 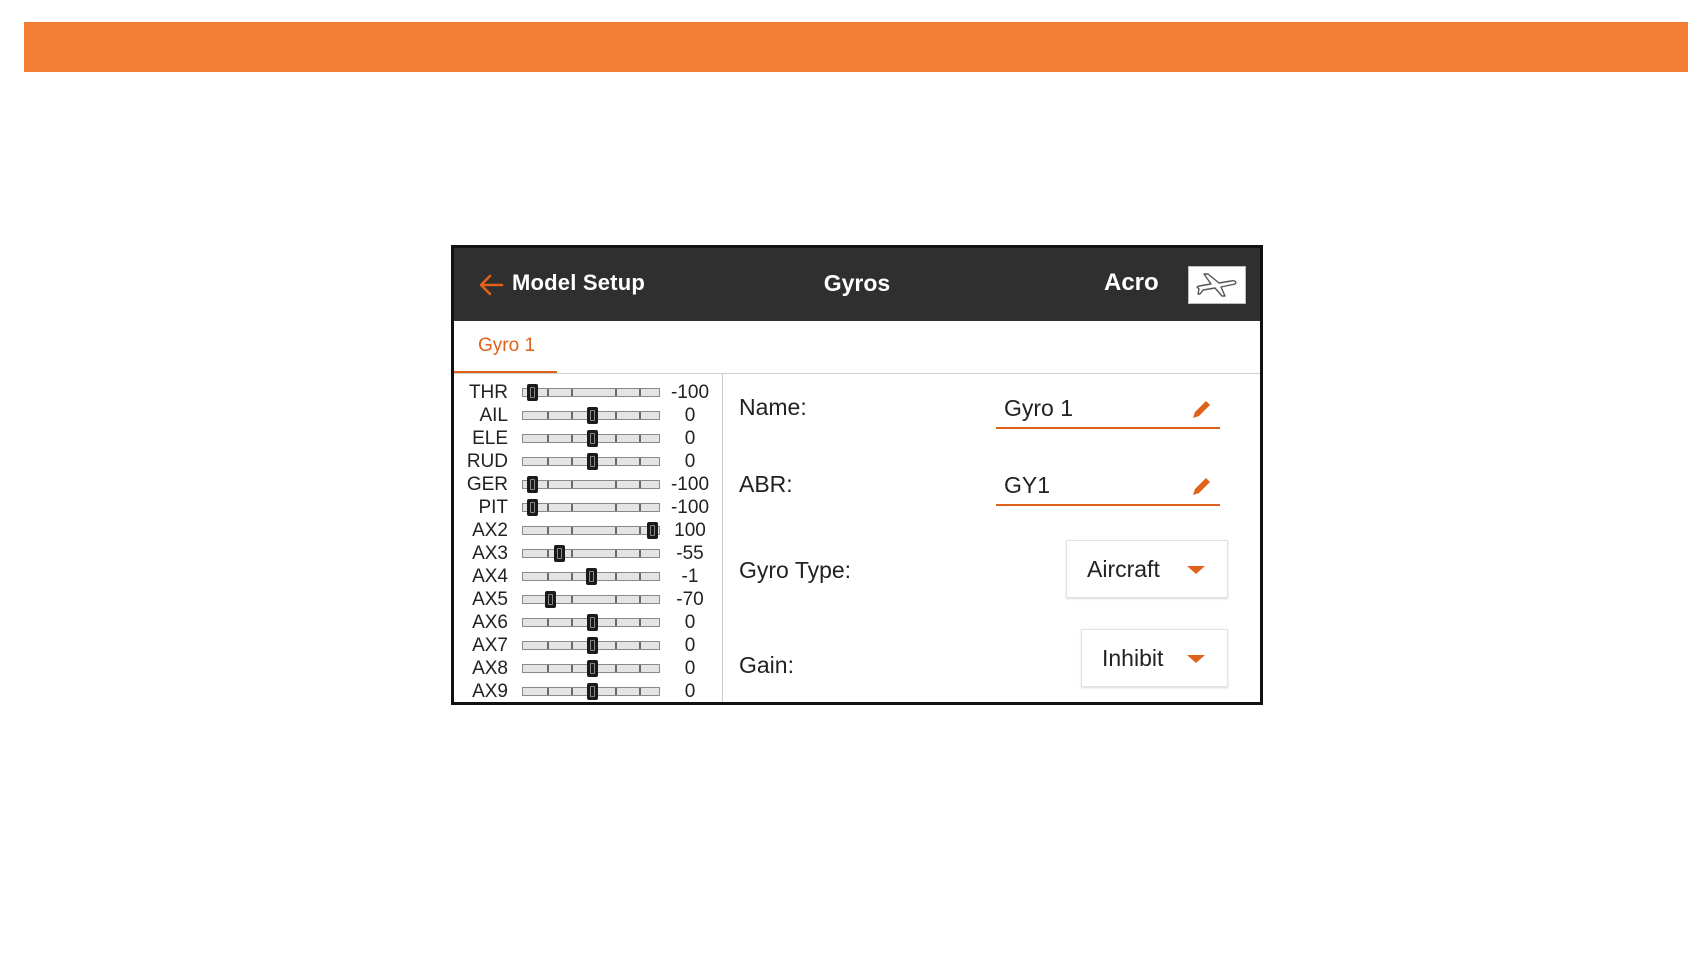 What do you see at coordinates (766, 484) in the screenshot?
I see `abr-label: ABR:` at bounding box center [766, 484].